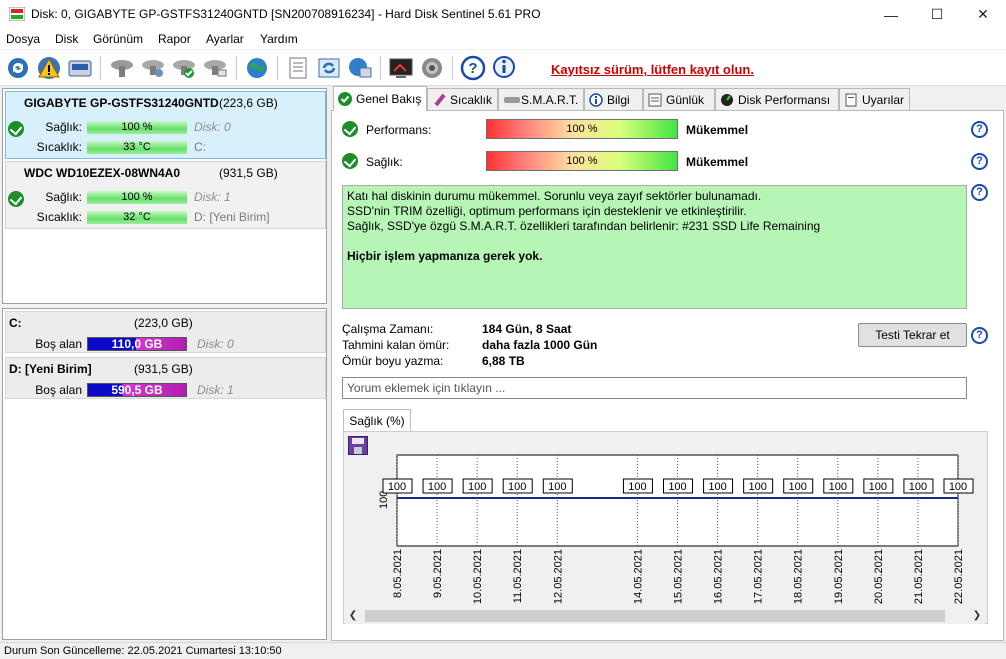 The height and width of the screenshot is (659, 1006). What do you see at coordinates (49, 68) in the screenshot?
I see `alert-icon` at bounding box center [49, 68].